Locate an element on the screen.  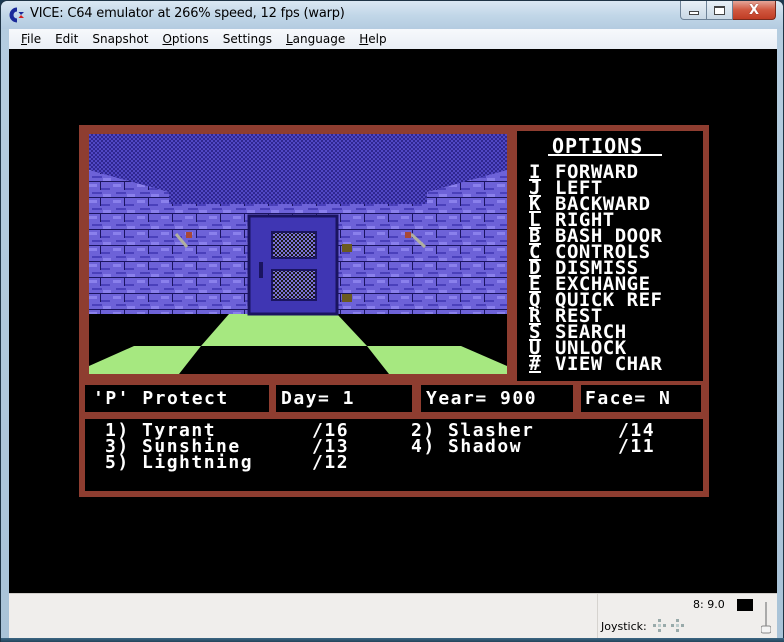
joystick-label: Joystick: is located at coordinates (624, 626).